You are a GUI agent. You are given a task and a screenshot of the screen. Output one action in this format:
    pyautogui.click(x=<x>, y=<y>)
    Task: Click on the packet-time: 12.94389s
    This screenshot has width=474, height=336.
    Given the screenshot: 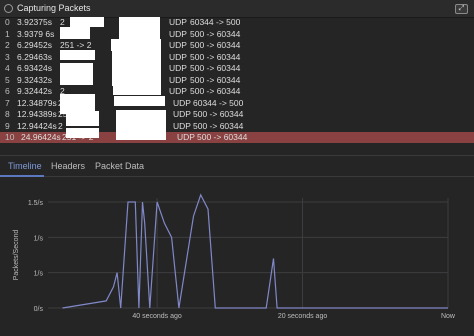 What is the action you would take?
    pyautogui.click(x=37, y=114)
    